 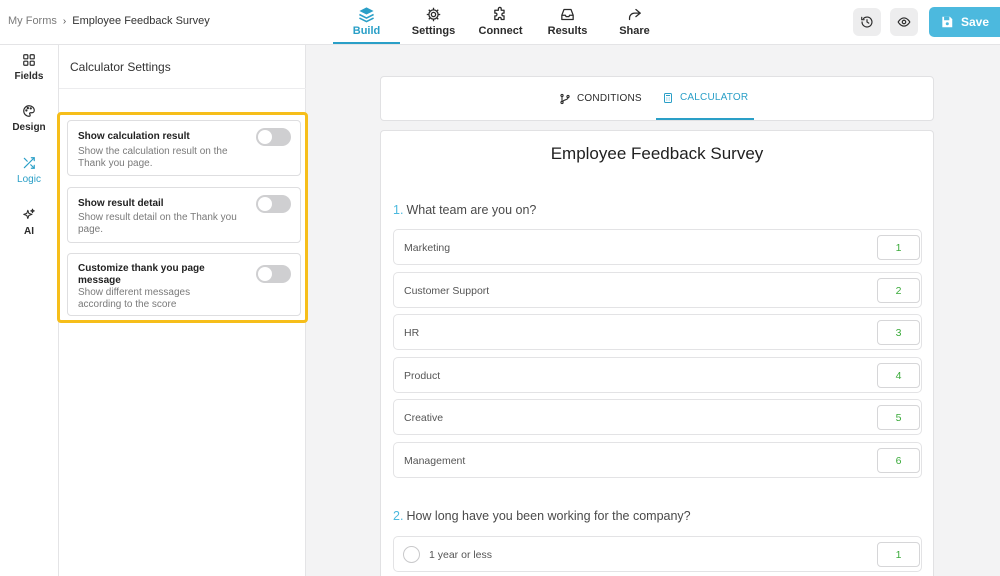 I want to click on customize-thank-you-message-toggle, so click(x=273, y=274).